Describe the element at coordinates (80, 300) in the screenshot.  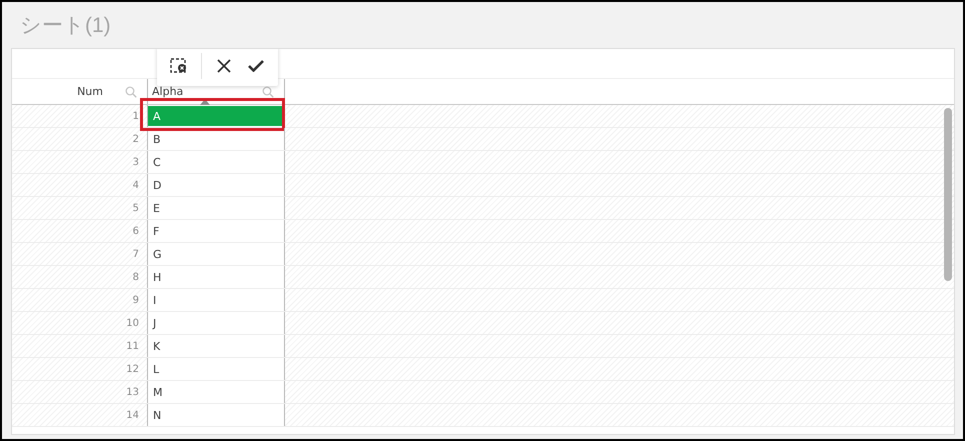
I see `table-cell: 9` at that location.